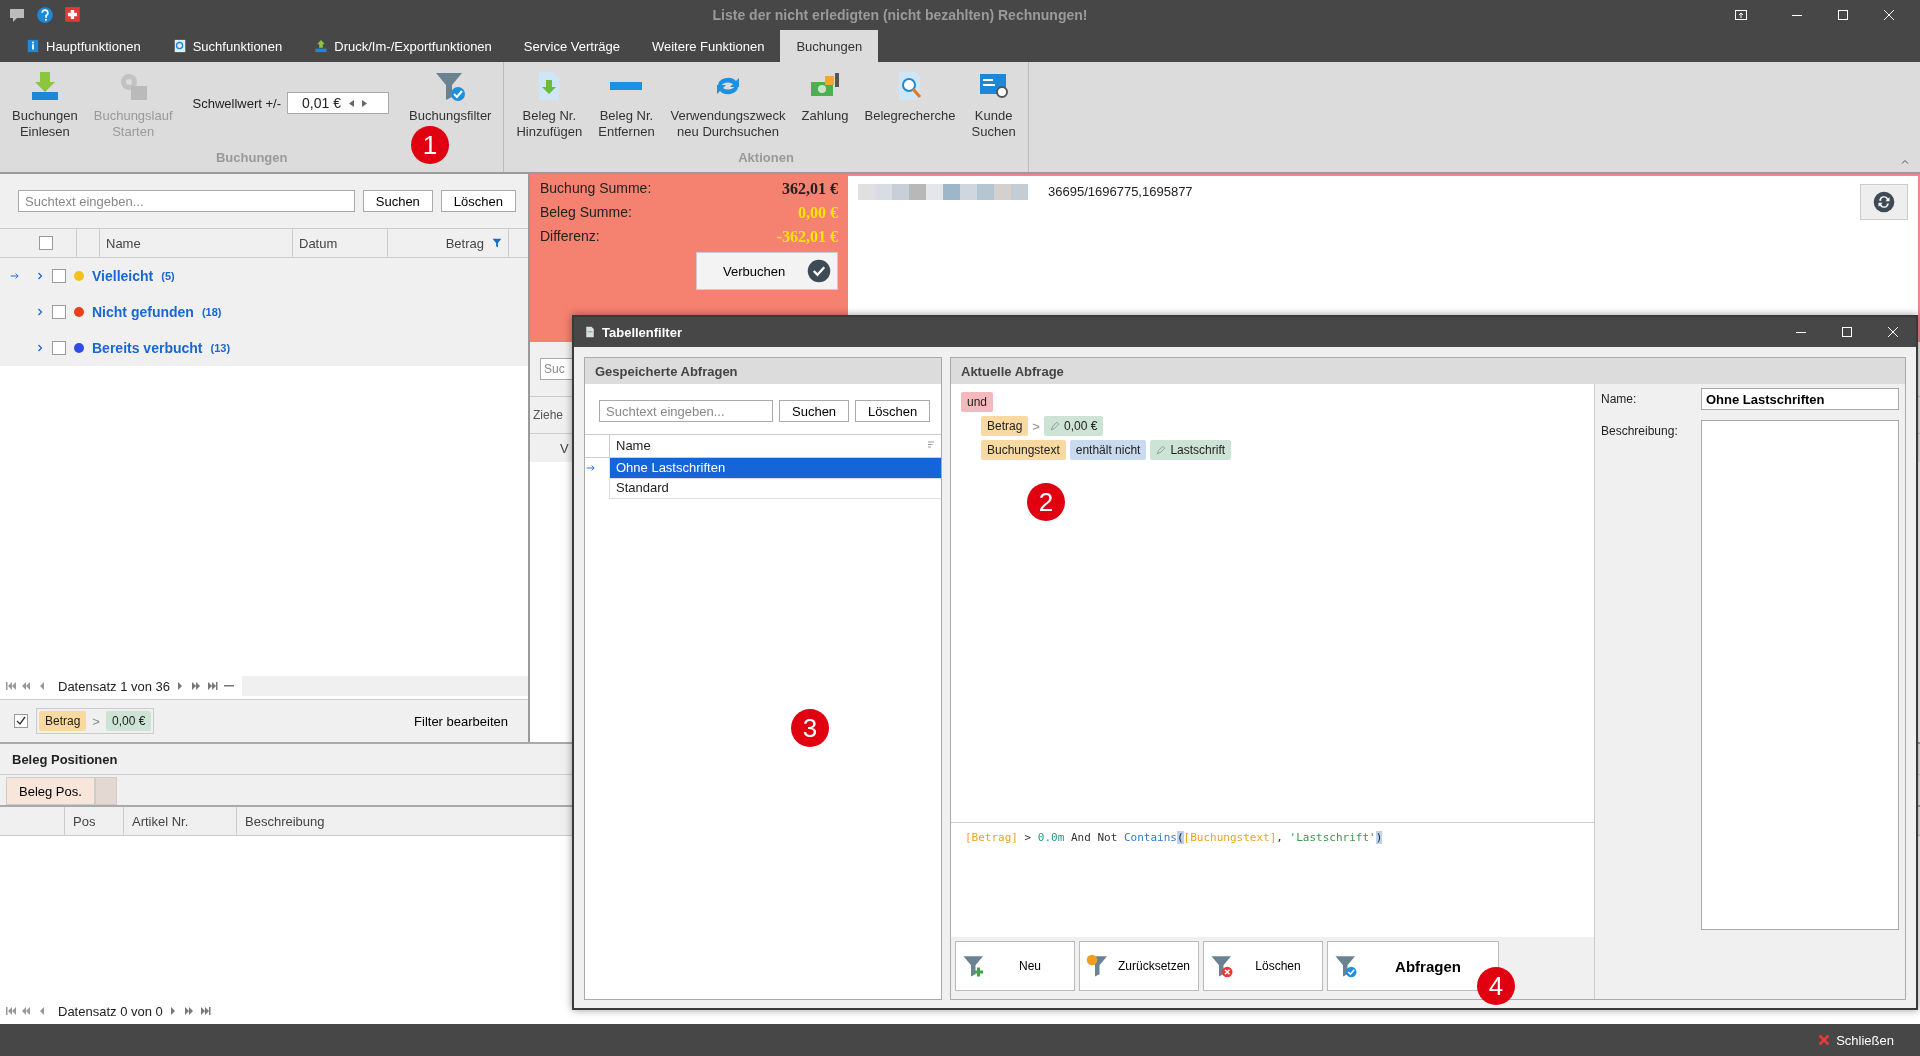 The image size is (1920, 1056). What do you see at coordinates (596, 189) in the screenshot?
I see `summary-label: Buchung Summe:` at bounding box center [596, 189].